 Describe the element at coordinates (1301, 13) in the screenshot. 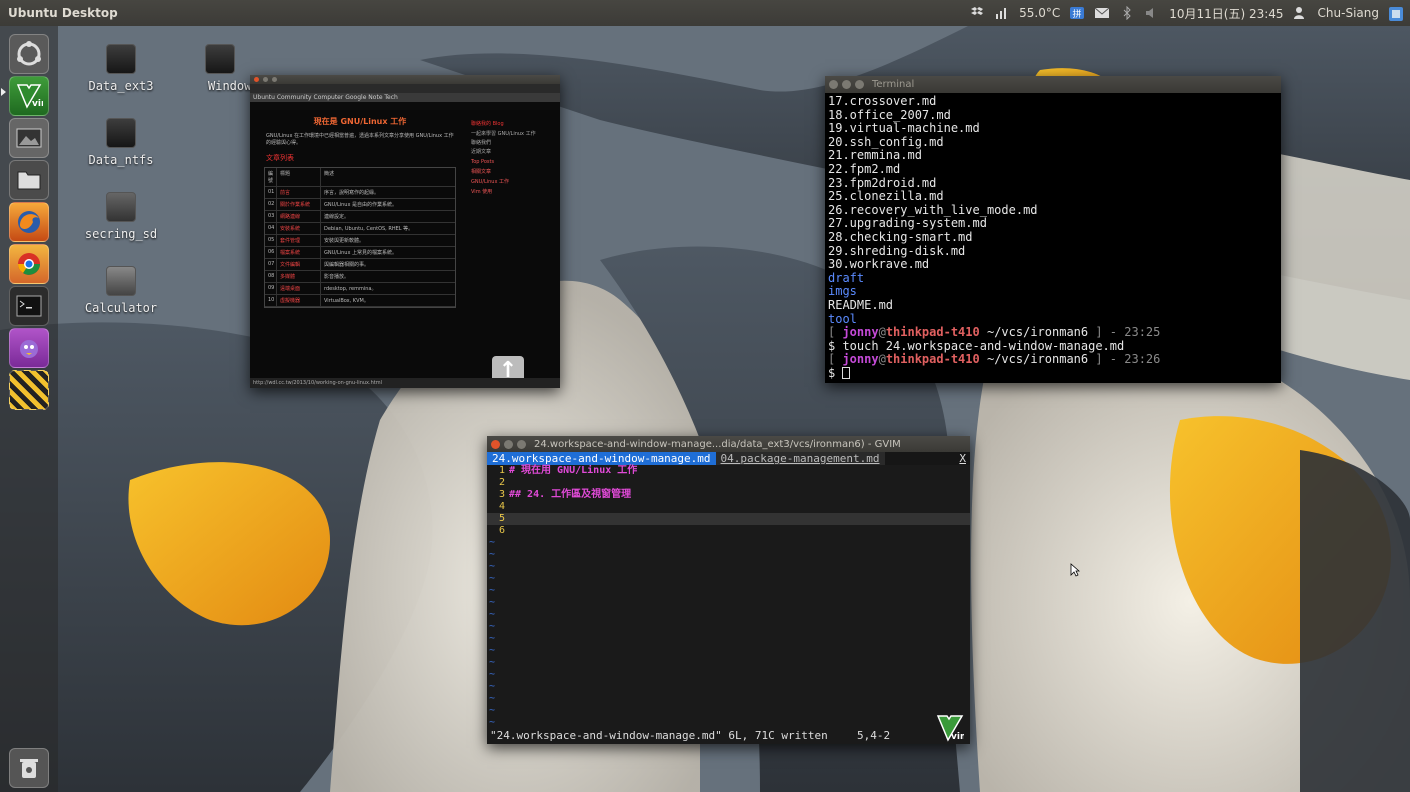

I see `user-icon` at that location.